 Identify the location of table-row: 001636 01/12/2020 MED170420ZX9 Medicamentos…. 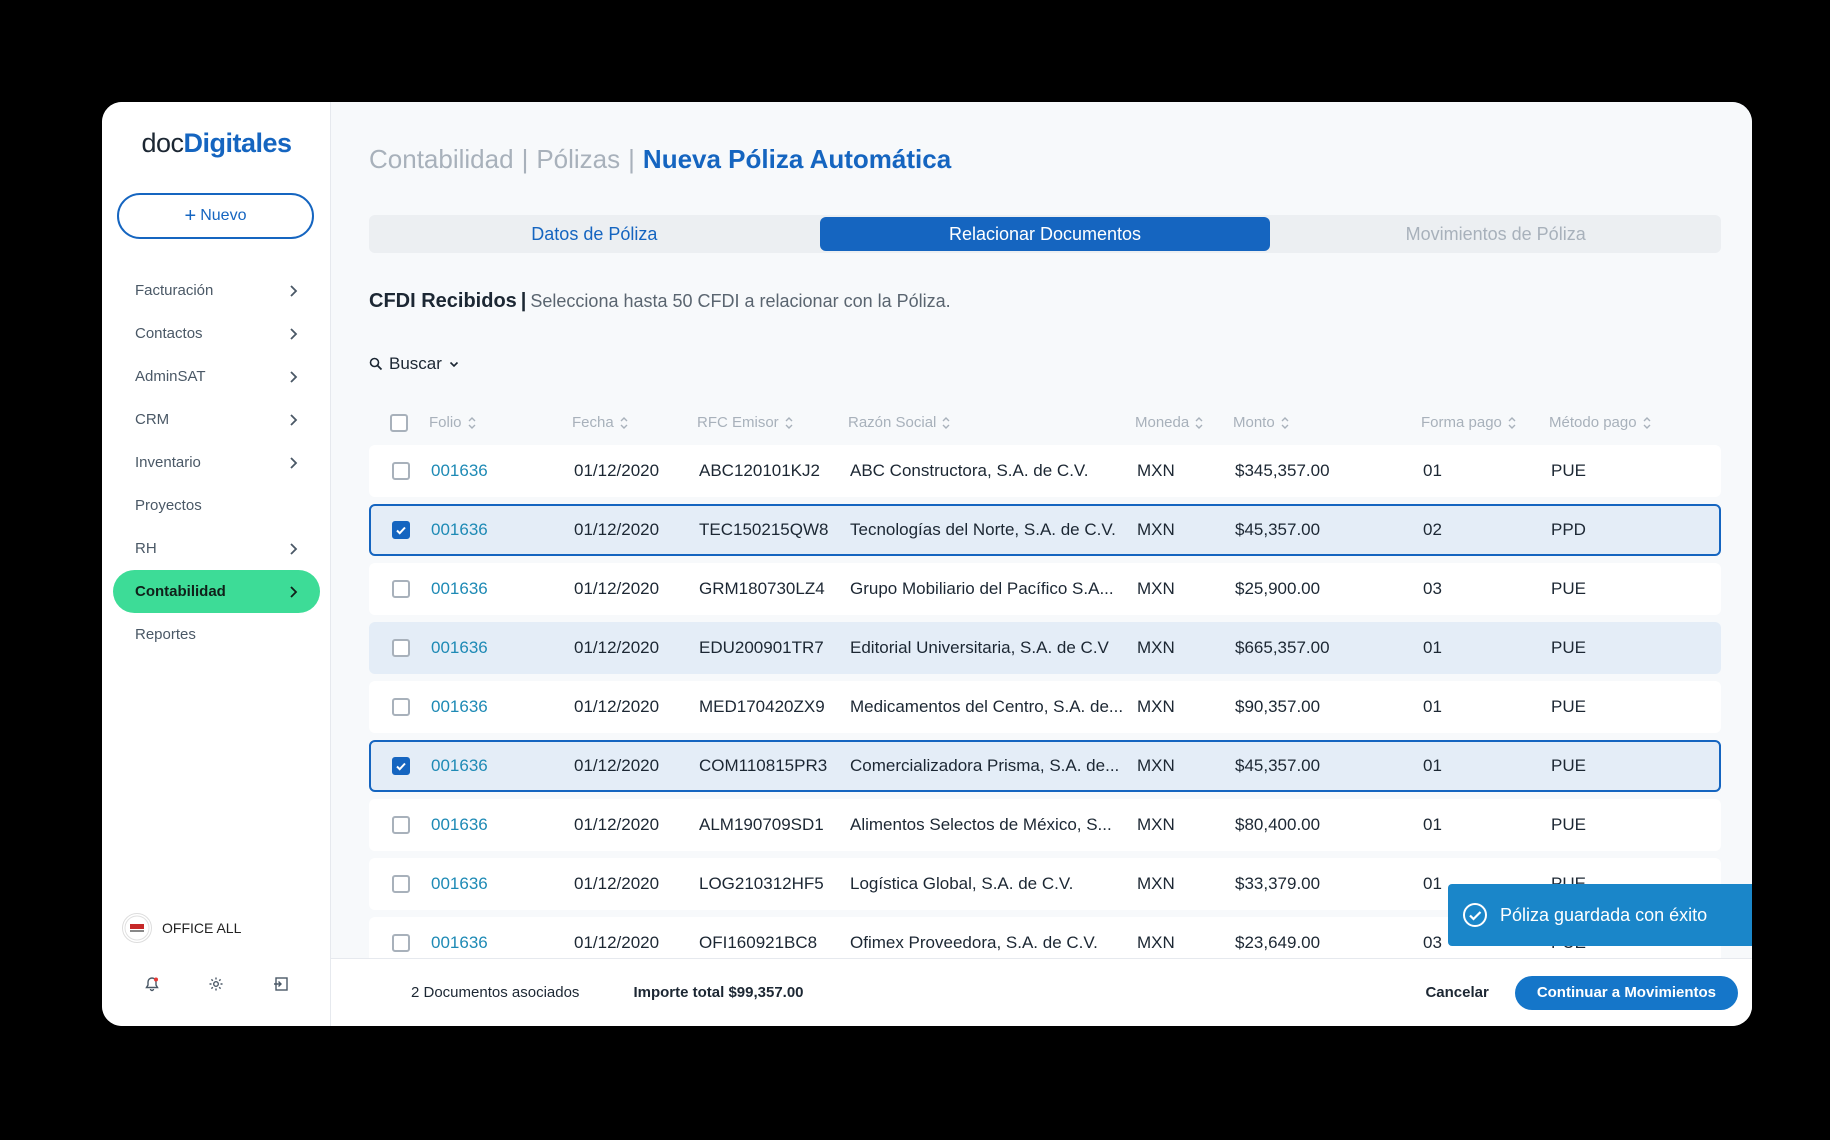
(1045, 707).